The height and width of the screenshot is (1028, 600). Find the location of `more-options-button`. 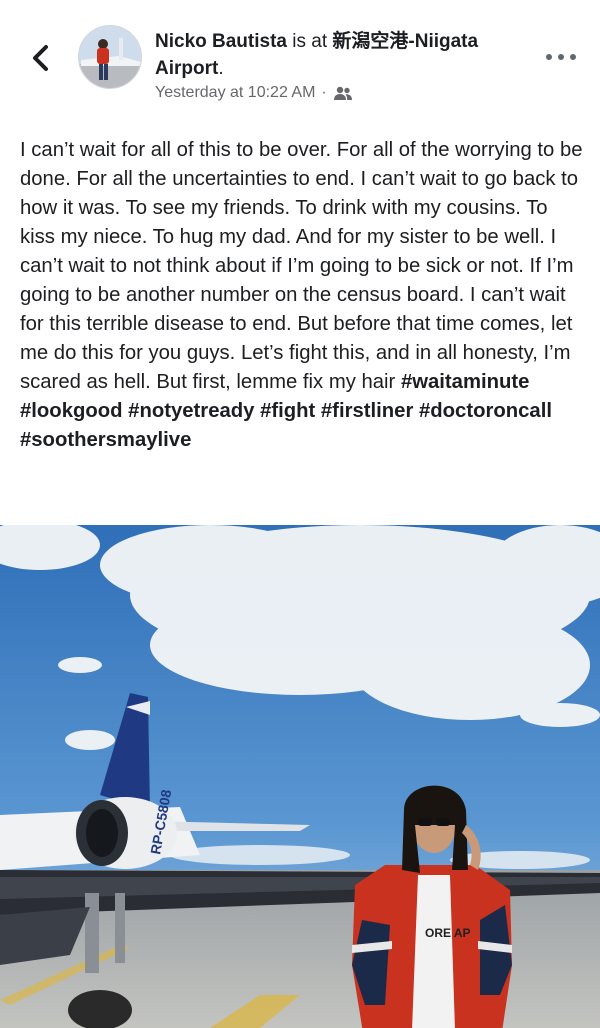

more-options-button is located at coordinates (561, 57).